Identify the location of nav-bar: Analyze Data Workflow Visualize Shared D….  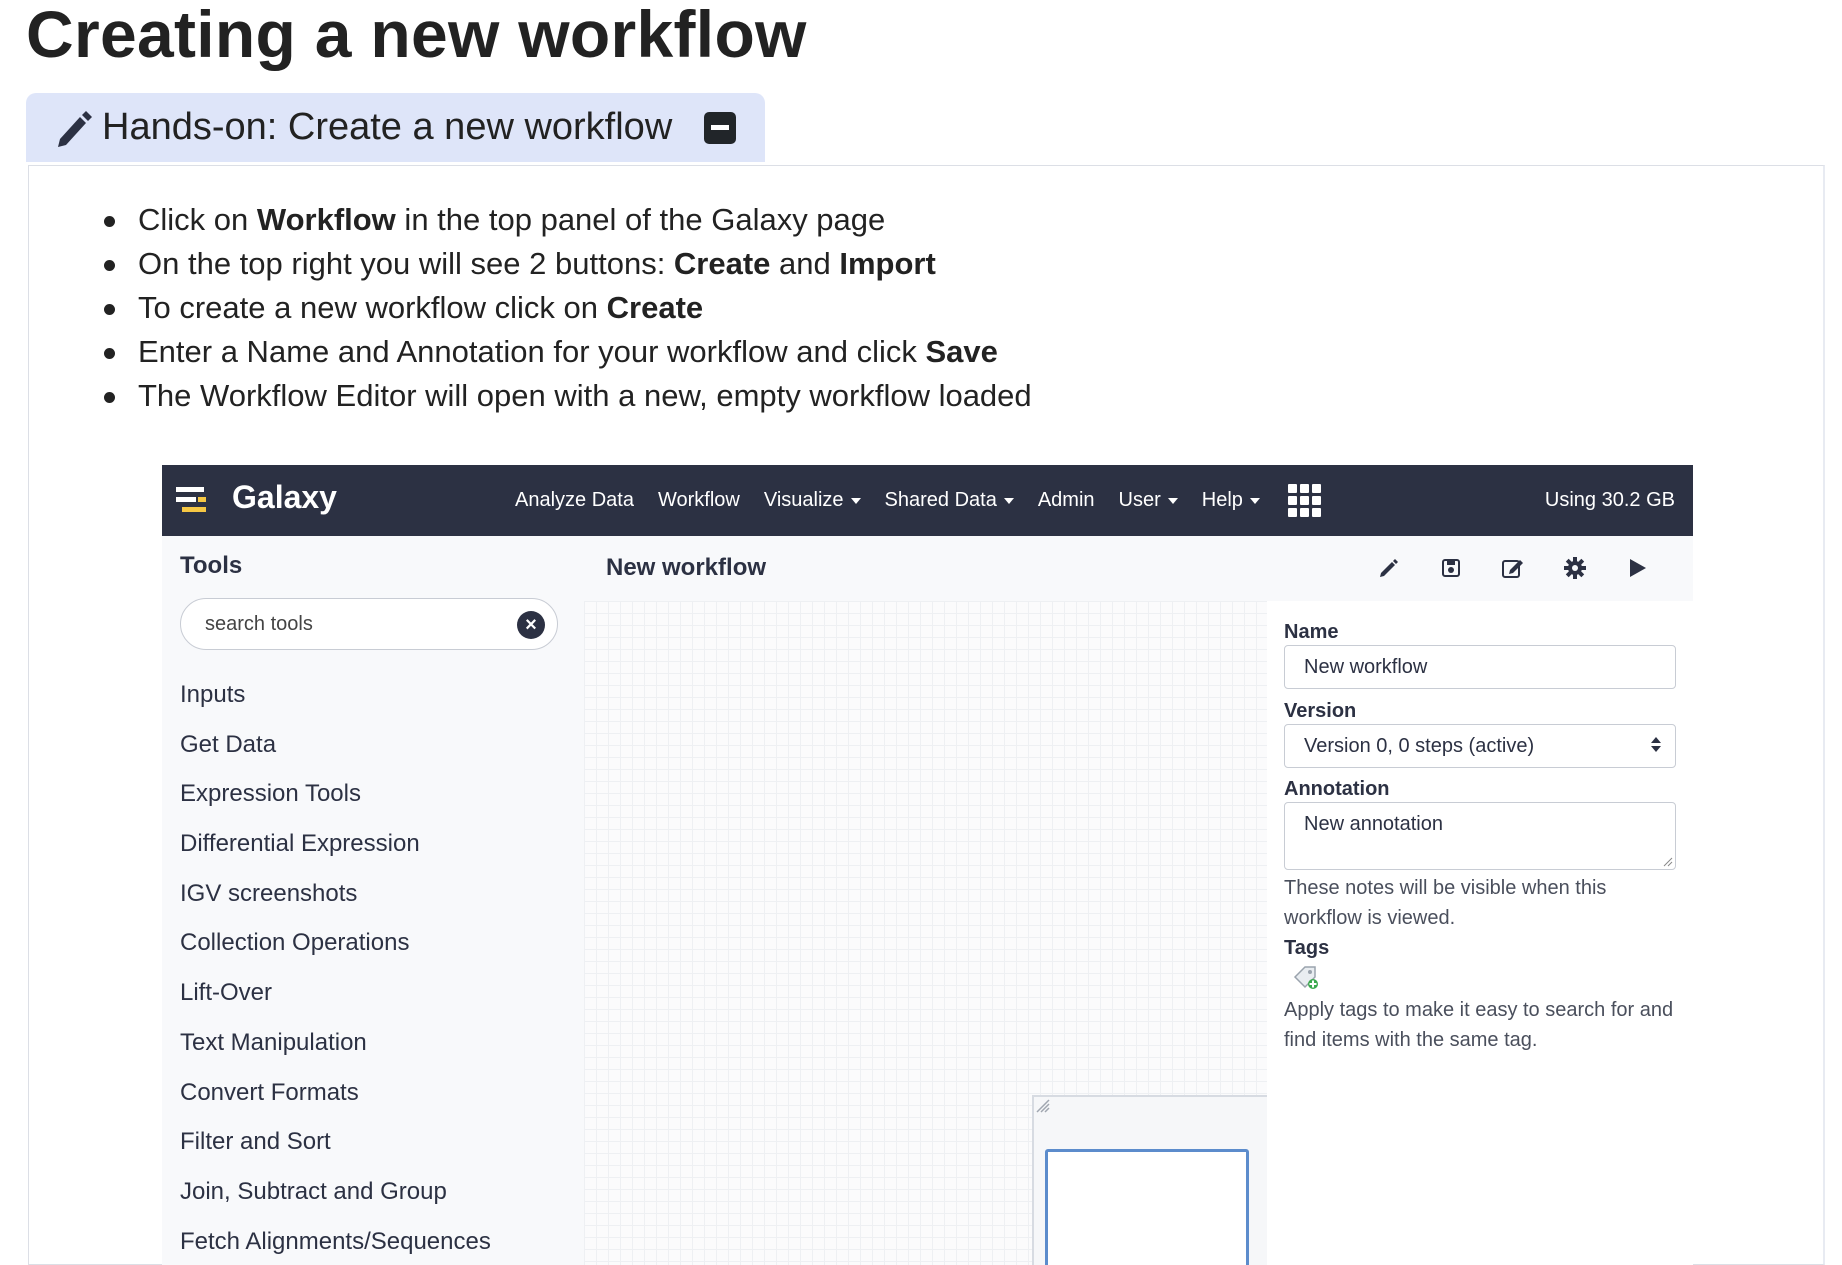
(918, 500).